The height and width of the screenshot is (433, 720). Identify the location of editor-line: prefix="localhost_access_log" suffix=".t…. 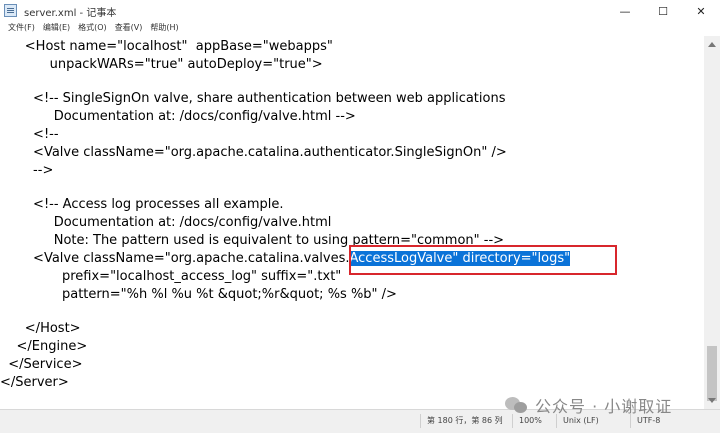
(171, 276).